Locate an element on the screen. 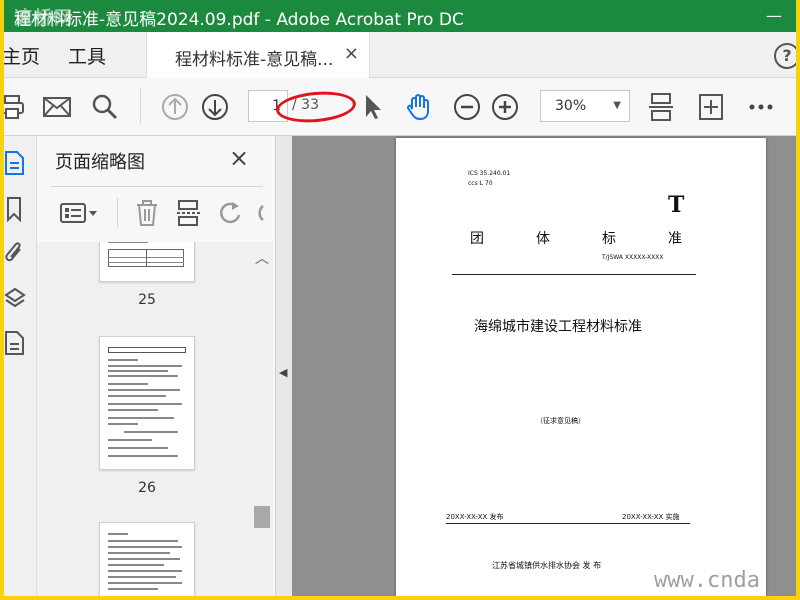 The image size is (800, 600). help-button: ? is located at coordinates (785, 56).